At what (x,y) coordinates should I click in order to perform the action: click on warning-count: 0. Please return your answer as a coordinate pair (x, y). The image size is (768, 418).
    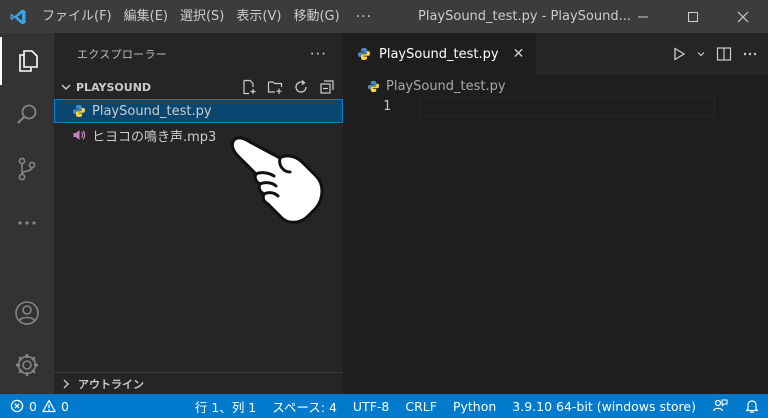
    Looking at the image, I should click on (64, 406).